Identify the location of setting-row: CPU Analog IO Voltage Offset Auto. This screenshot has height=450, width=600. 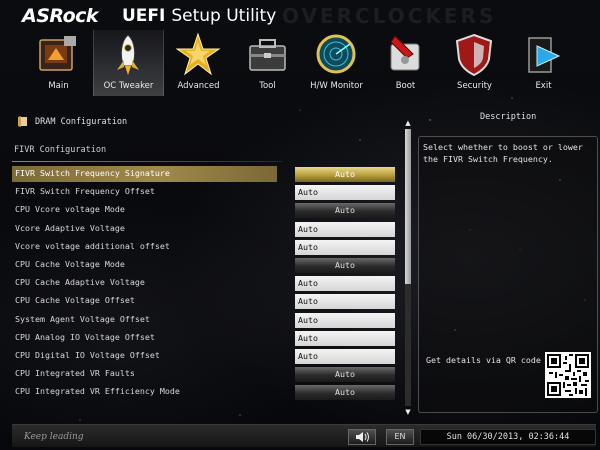
(204, 338).